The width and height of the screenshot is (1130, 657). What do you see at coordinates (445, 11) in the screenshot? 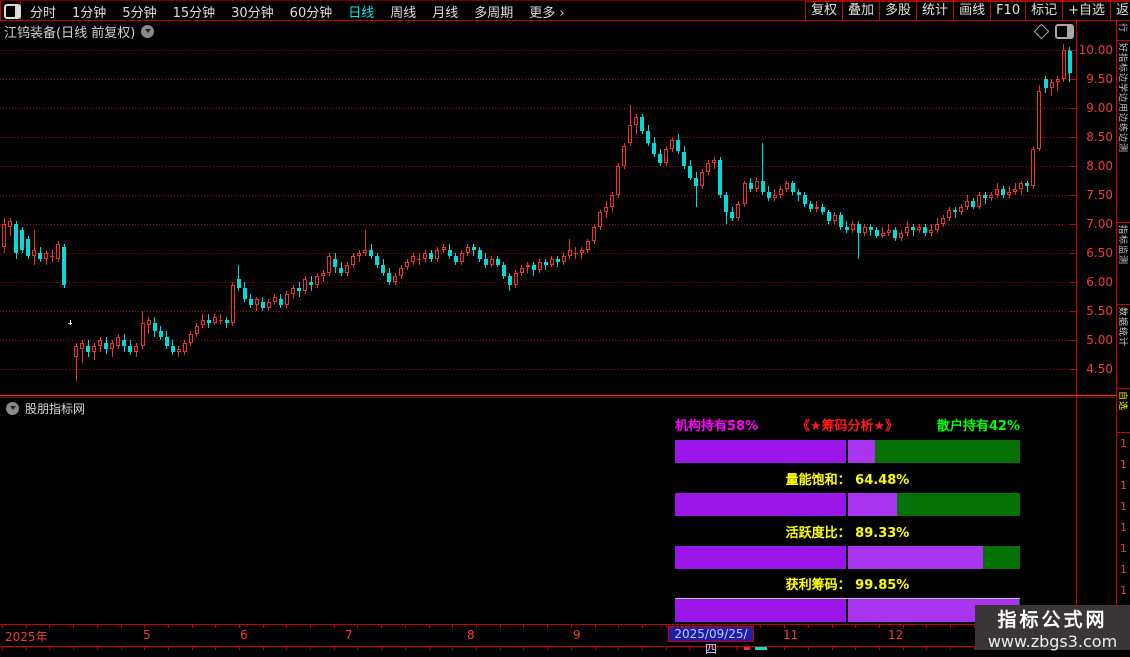
I see `period-menu-item: 月线` at bounding box center [445, 11].